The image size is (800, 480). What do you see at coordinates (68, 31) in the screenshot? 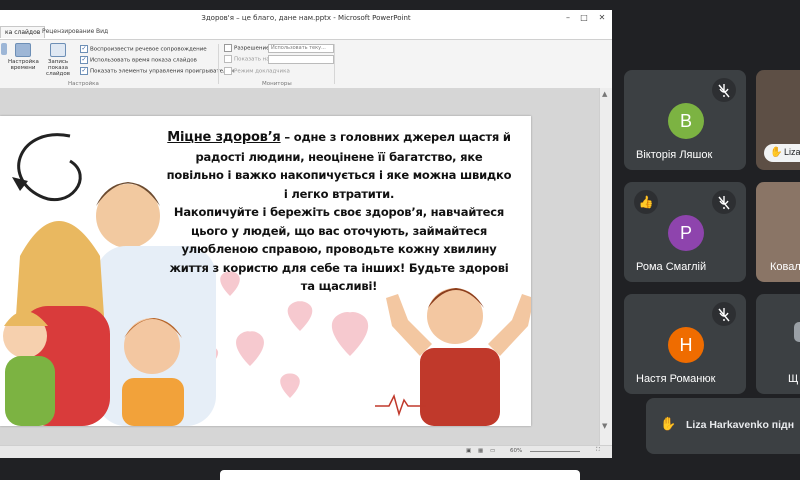
I see `tab-review: Рецензирование` at bounding box center [68, 31].